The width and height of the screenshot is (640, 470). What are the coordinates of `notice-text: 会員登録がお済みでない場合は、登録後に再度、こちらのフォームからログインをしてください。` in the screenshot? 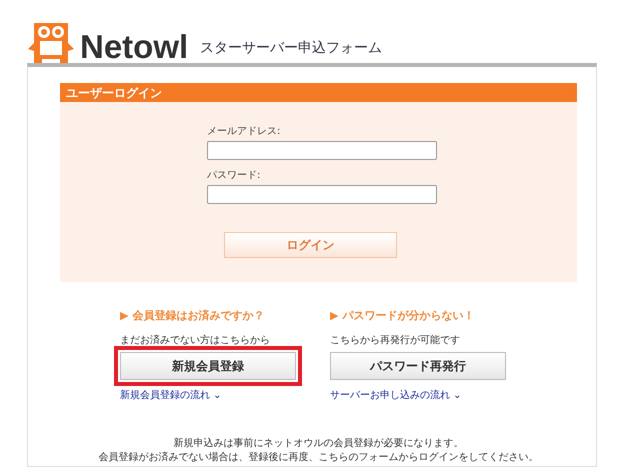 It's located at (319, 458).